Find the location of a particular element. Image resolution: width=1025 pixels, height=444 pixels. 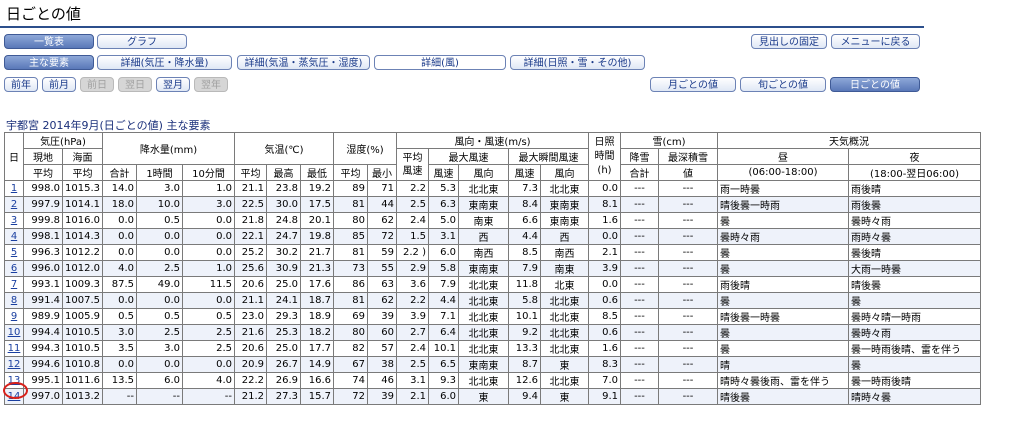

day-link-text: 2 is located at coordinates (14, 204).